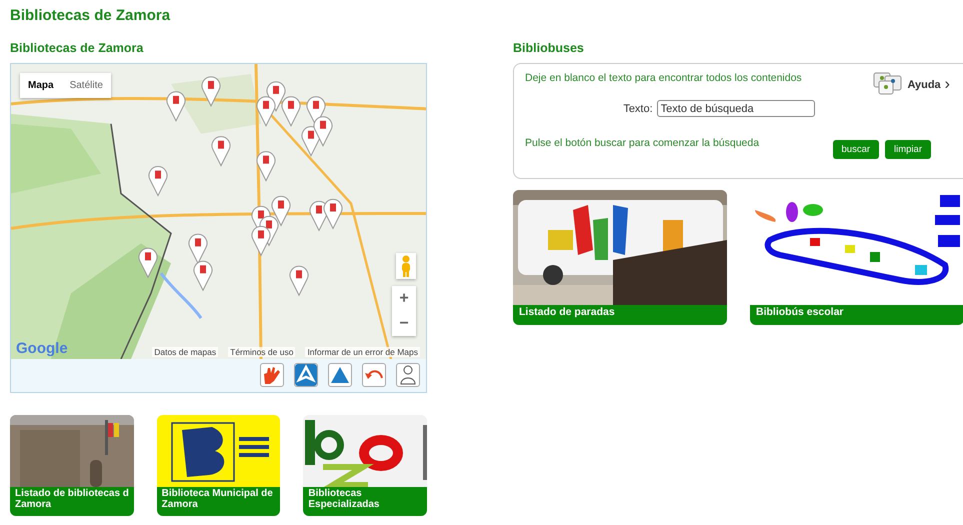  Describe the element at coordinates (549, 49) in the screenshot. I see `section-heading: Bibliobuses` at that location.